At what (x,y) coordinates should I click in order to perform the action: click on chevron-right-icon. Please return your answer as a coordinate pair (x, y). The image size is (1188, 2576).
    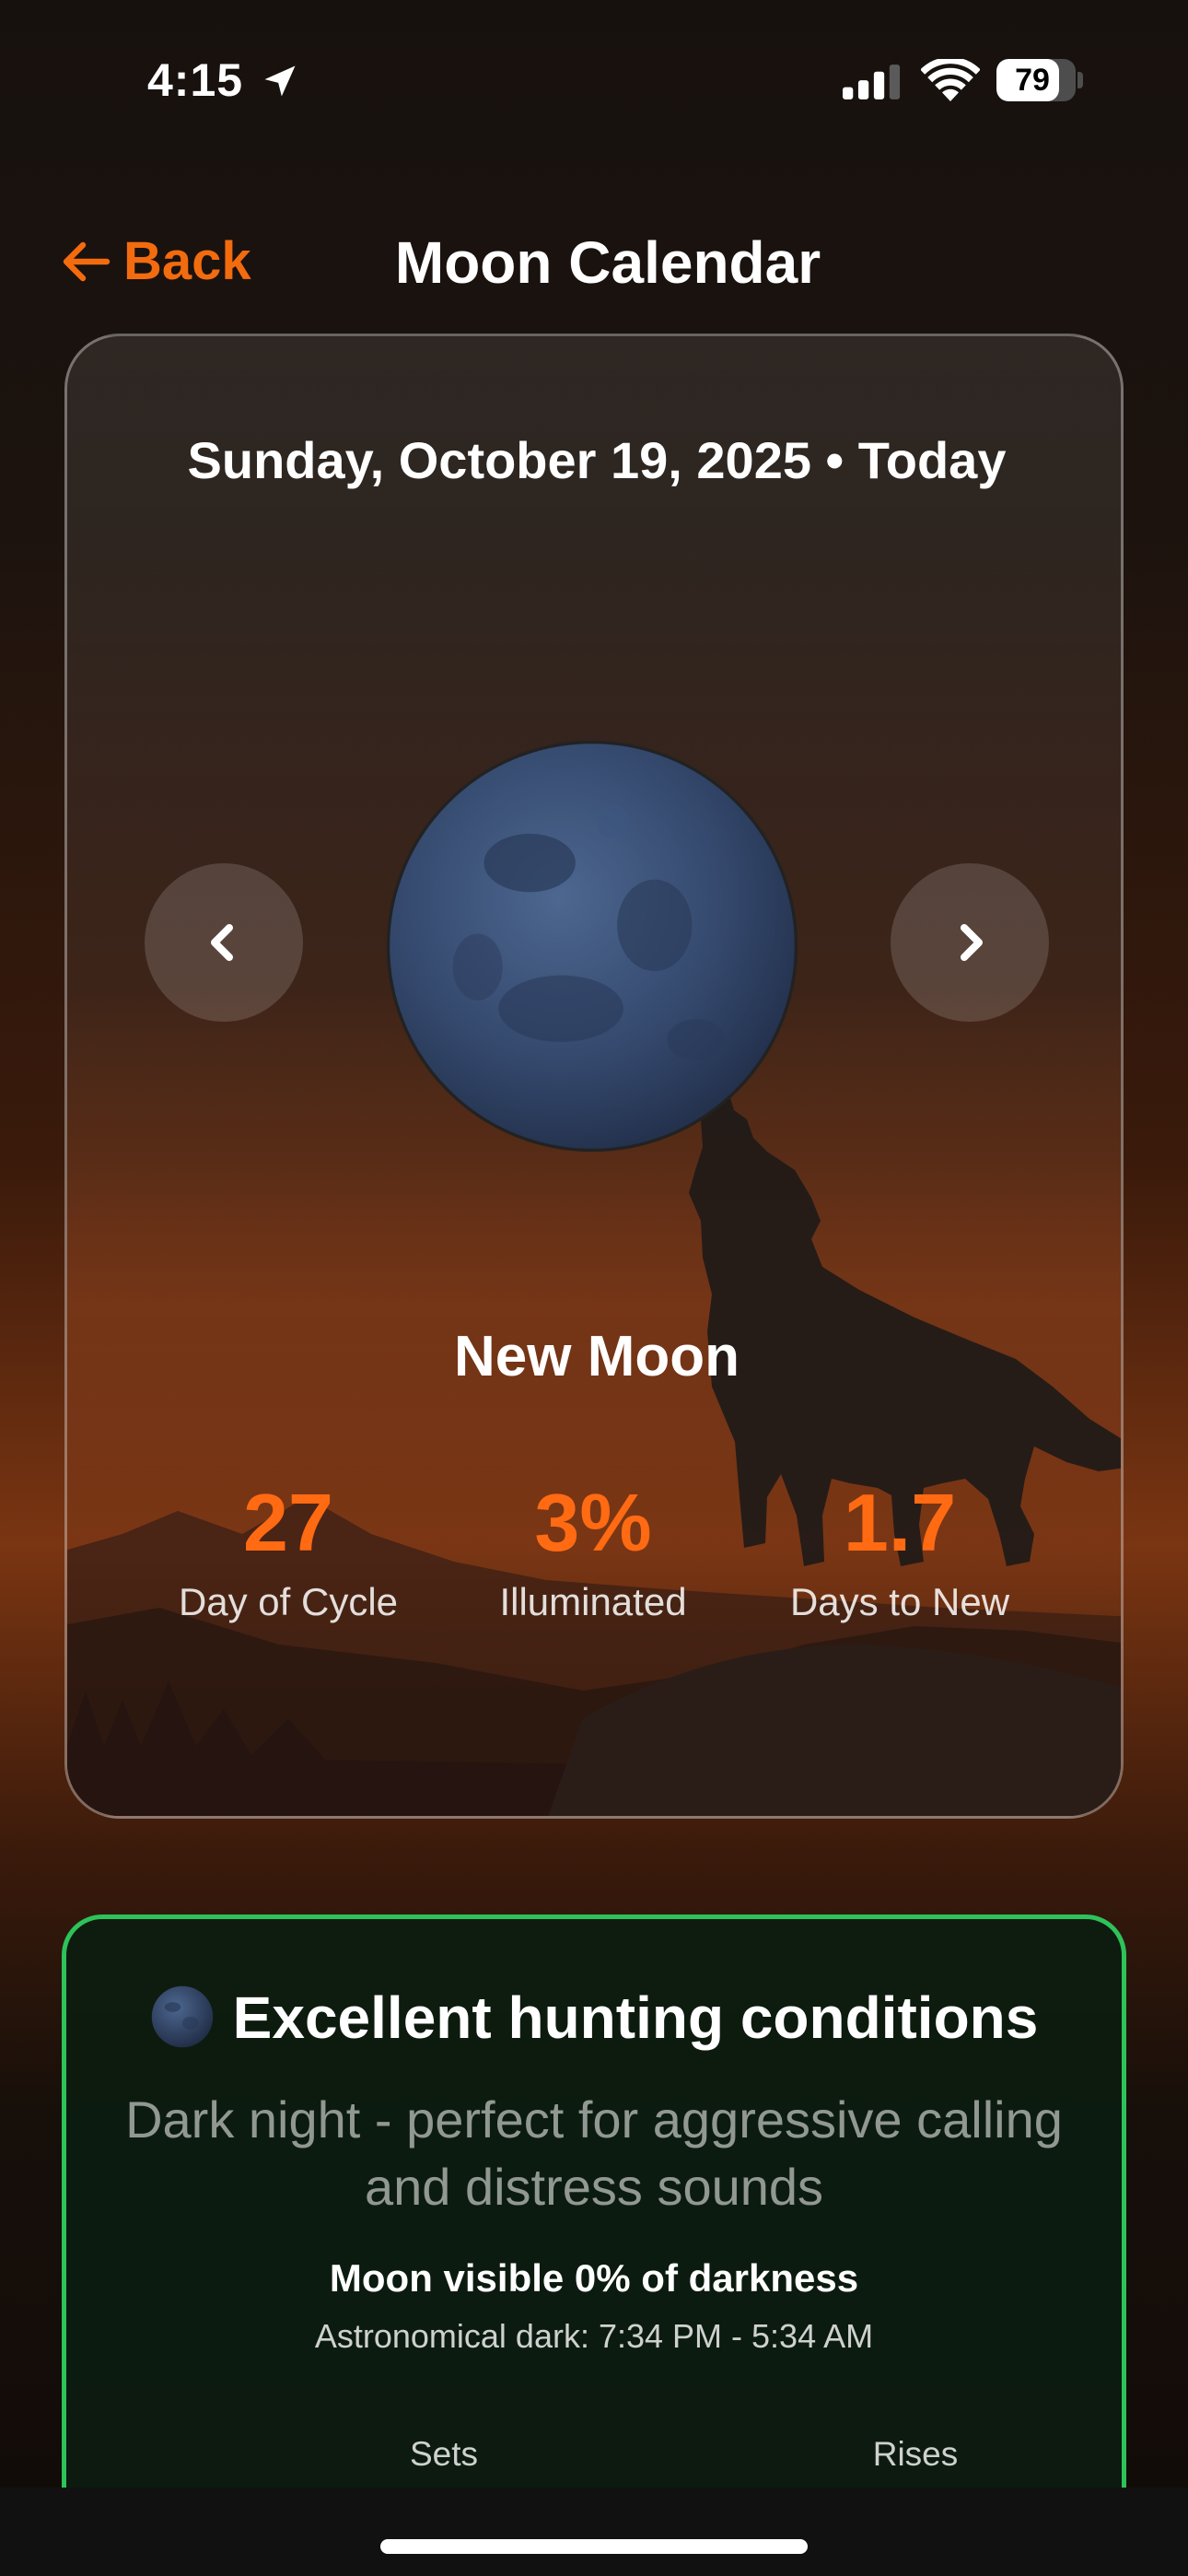
    Looking at the image, I should click on (972, 942).